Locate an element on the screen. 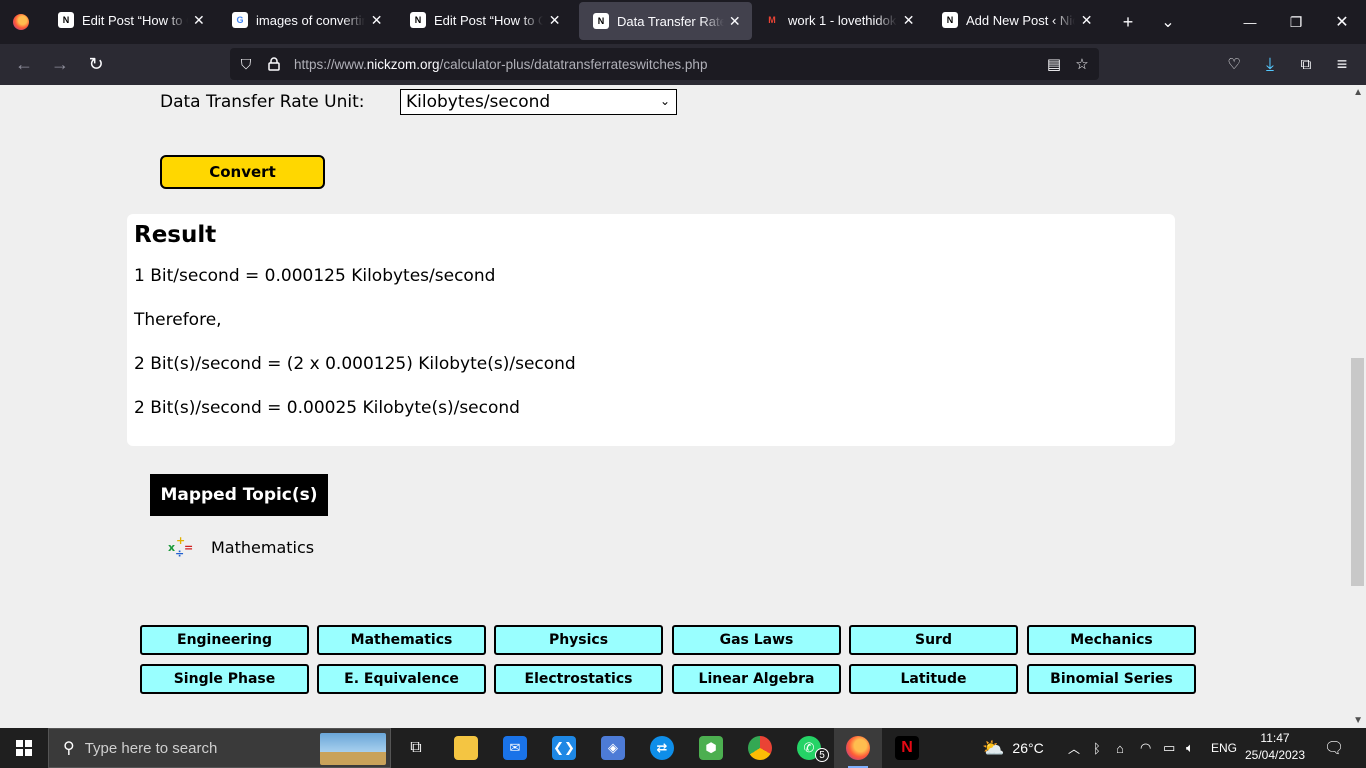 The height and width of the screenshot is (768, 1366). task-view-button: ⧉ is located at coordinates (416, 748).